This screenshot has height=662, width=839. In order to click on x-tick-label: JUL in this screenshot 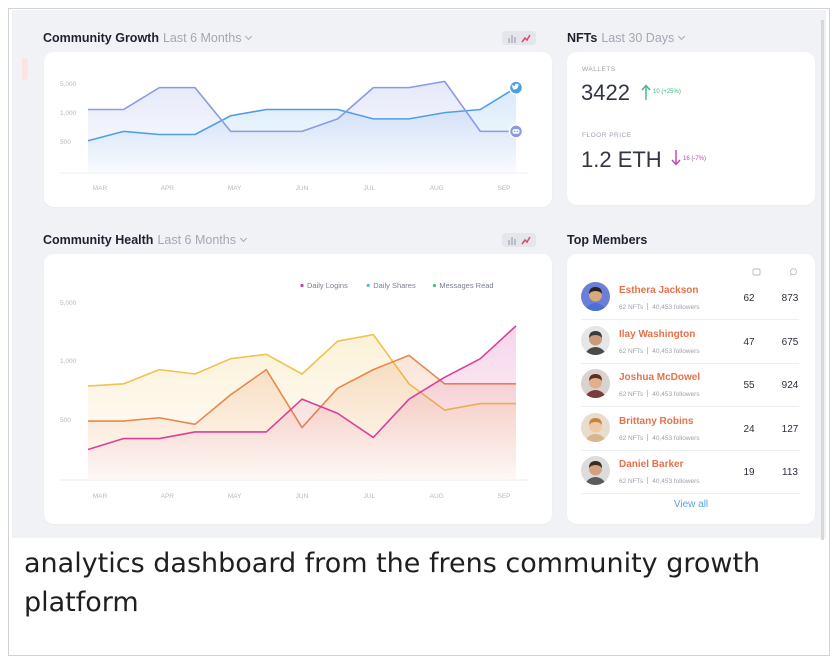, I will do `click(370, 188)`.